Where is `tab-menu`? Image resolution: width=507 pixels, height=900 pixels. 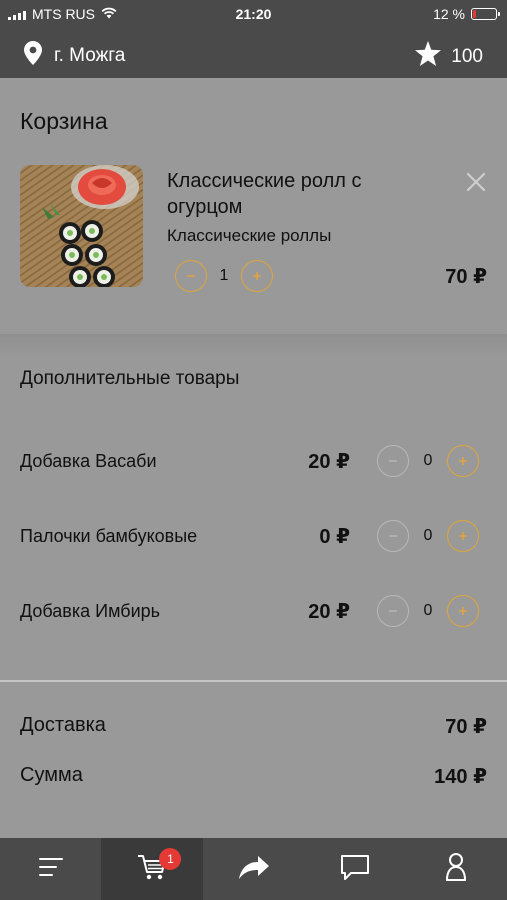 tab-menu is located at coordinates (50, 869).